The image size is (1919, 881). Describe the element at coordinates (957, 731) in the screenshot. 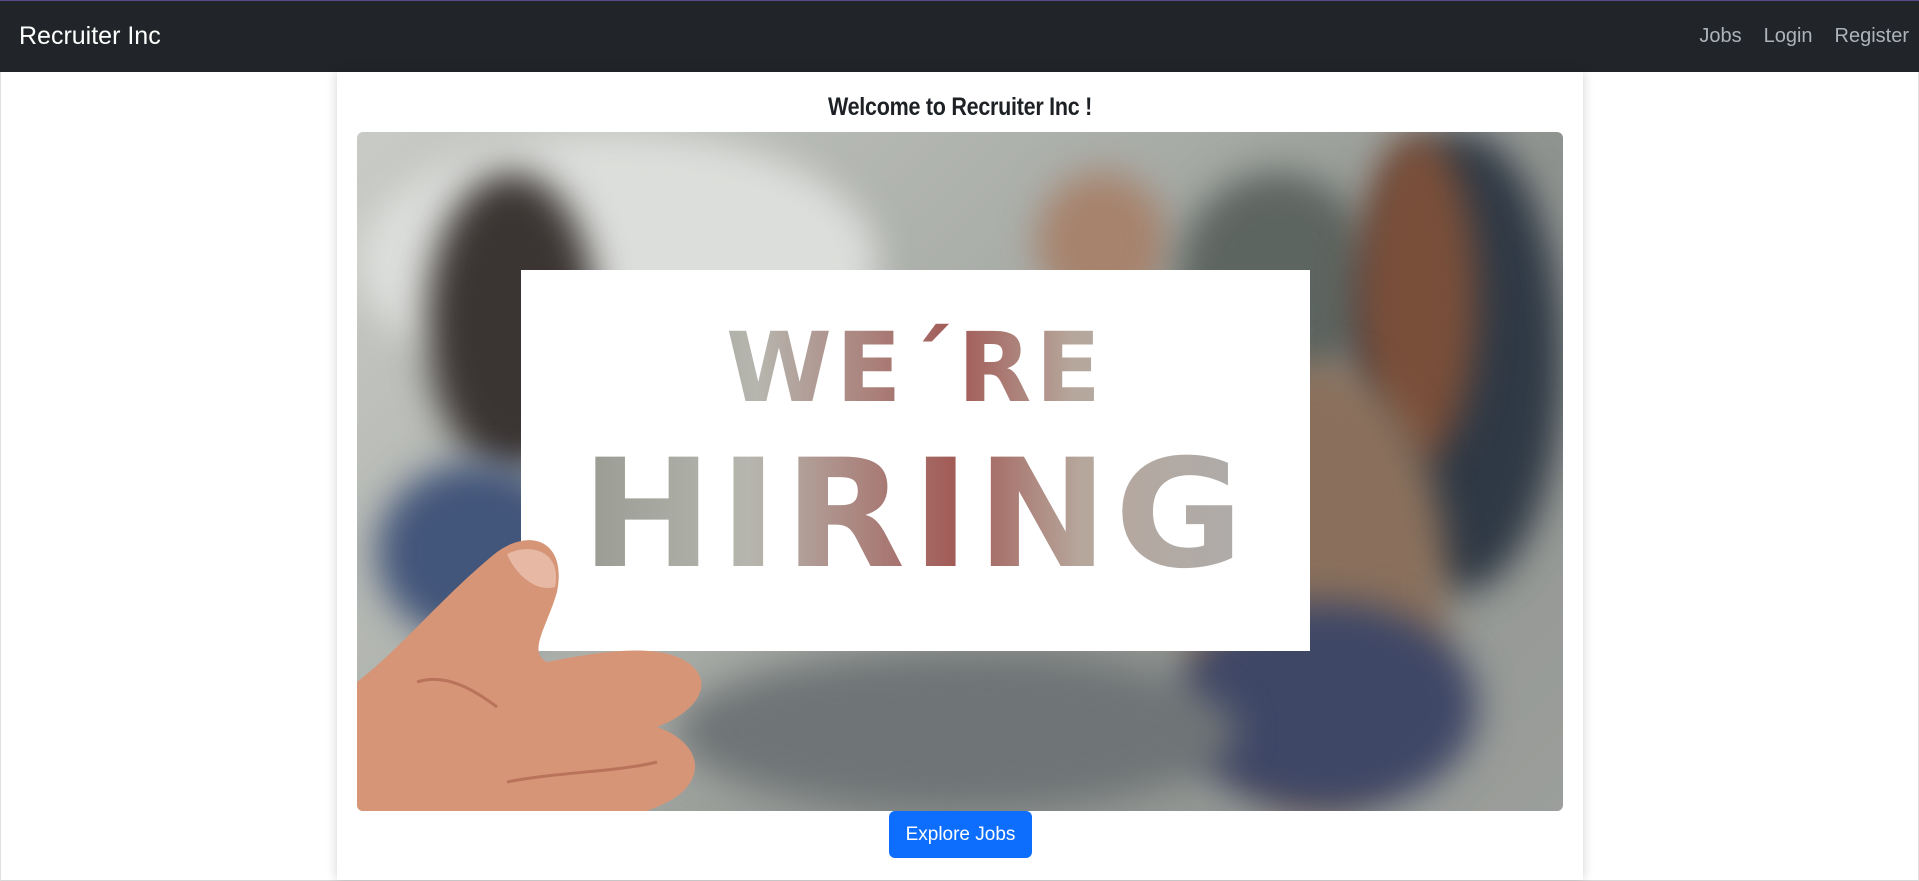

I see `bg-table` at that location.